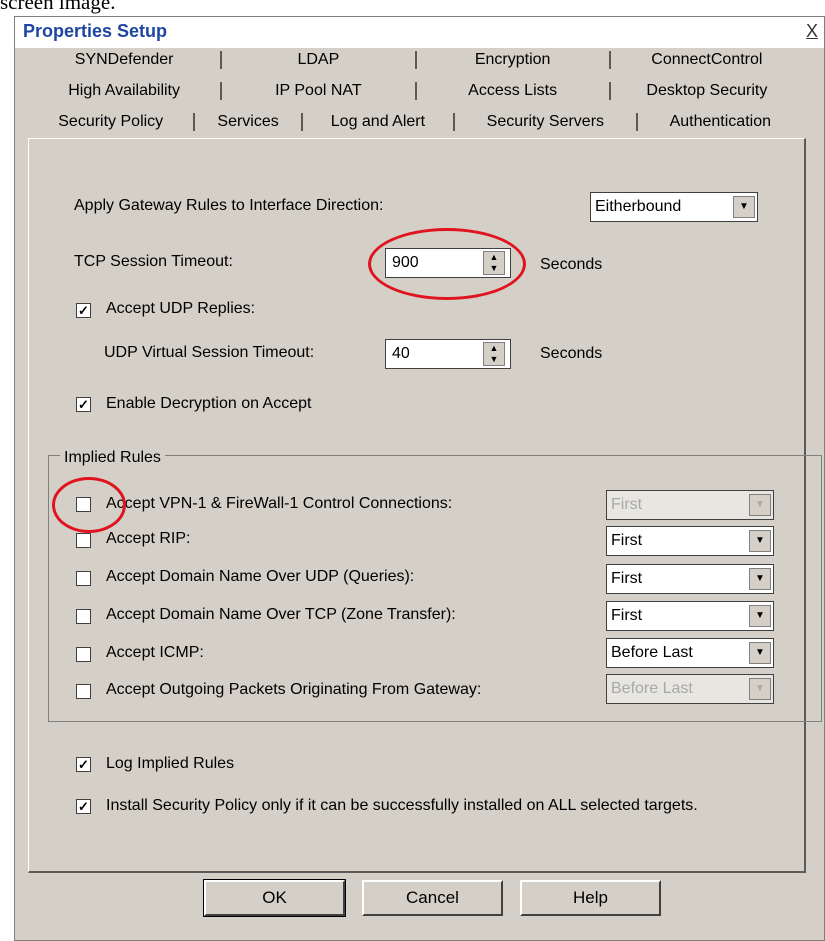 The image size is (825, 941). I want to click on implied-rule-label: Accept ICMP:, so click(155, 652).